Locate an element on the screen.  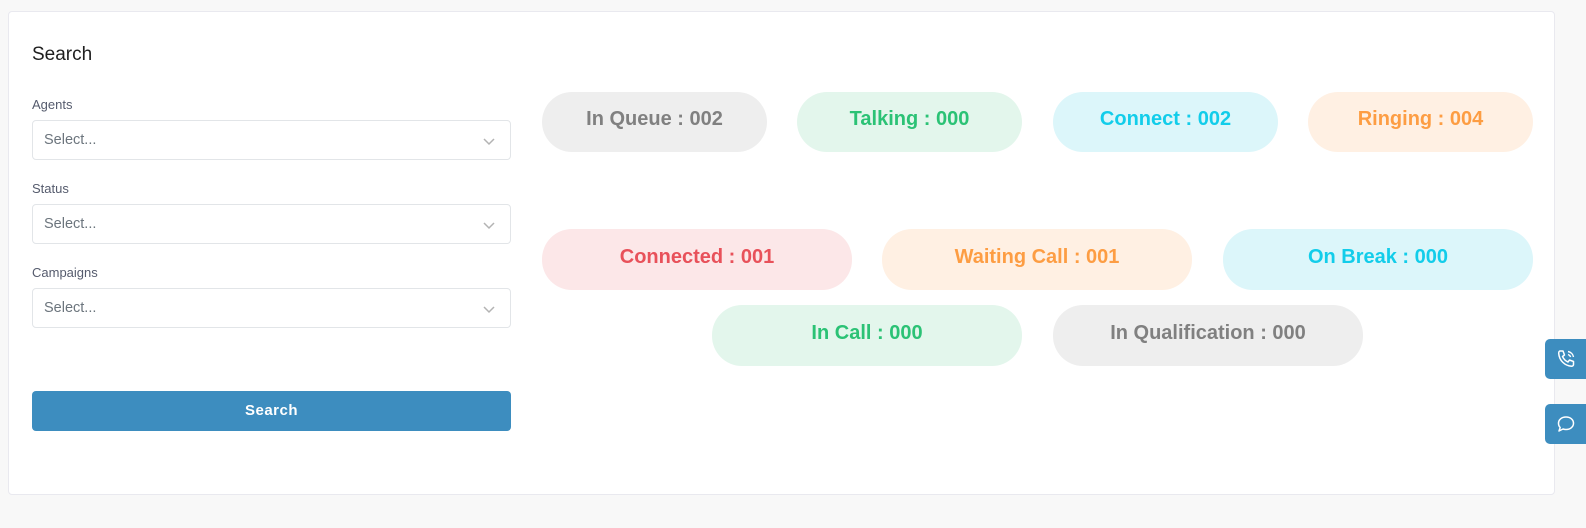
connect-badge: Connect : 002 is located at coordinates (1165, 122).